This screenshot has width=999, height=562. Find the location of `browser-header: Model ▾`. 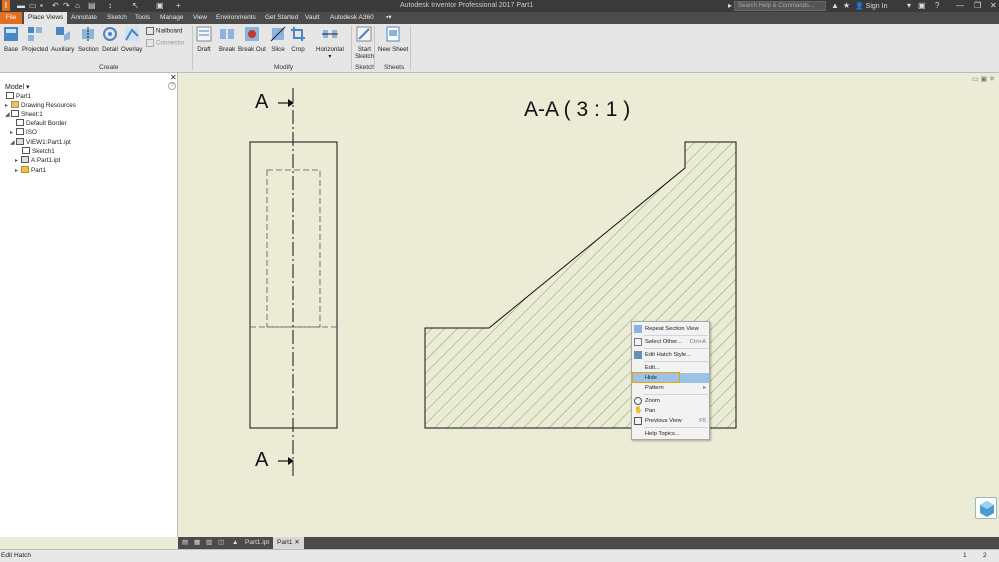

browser-header: Model ▾ is located at coordinates (17, 87).